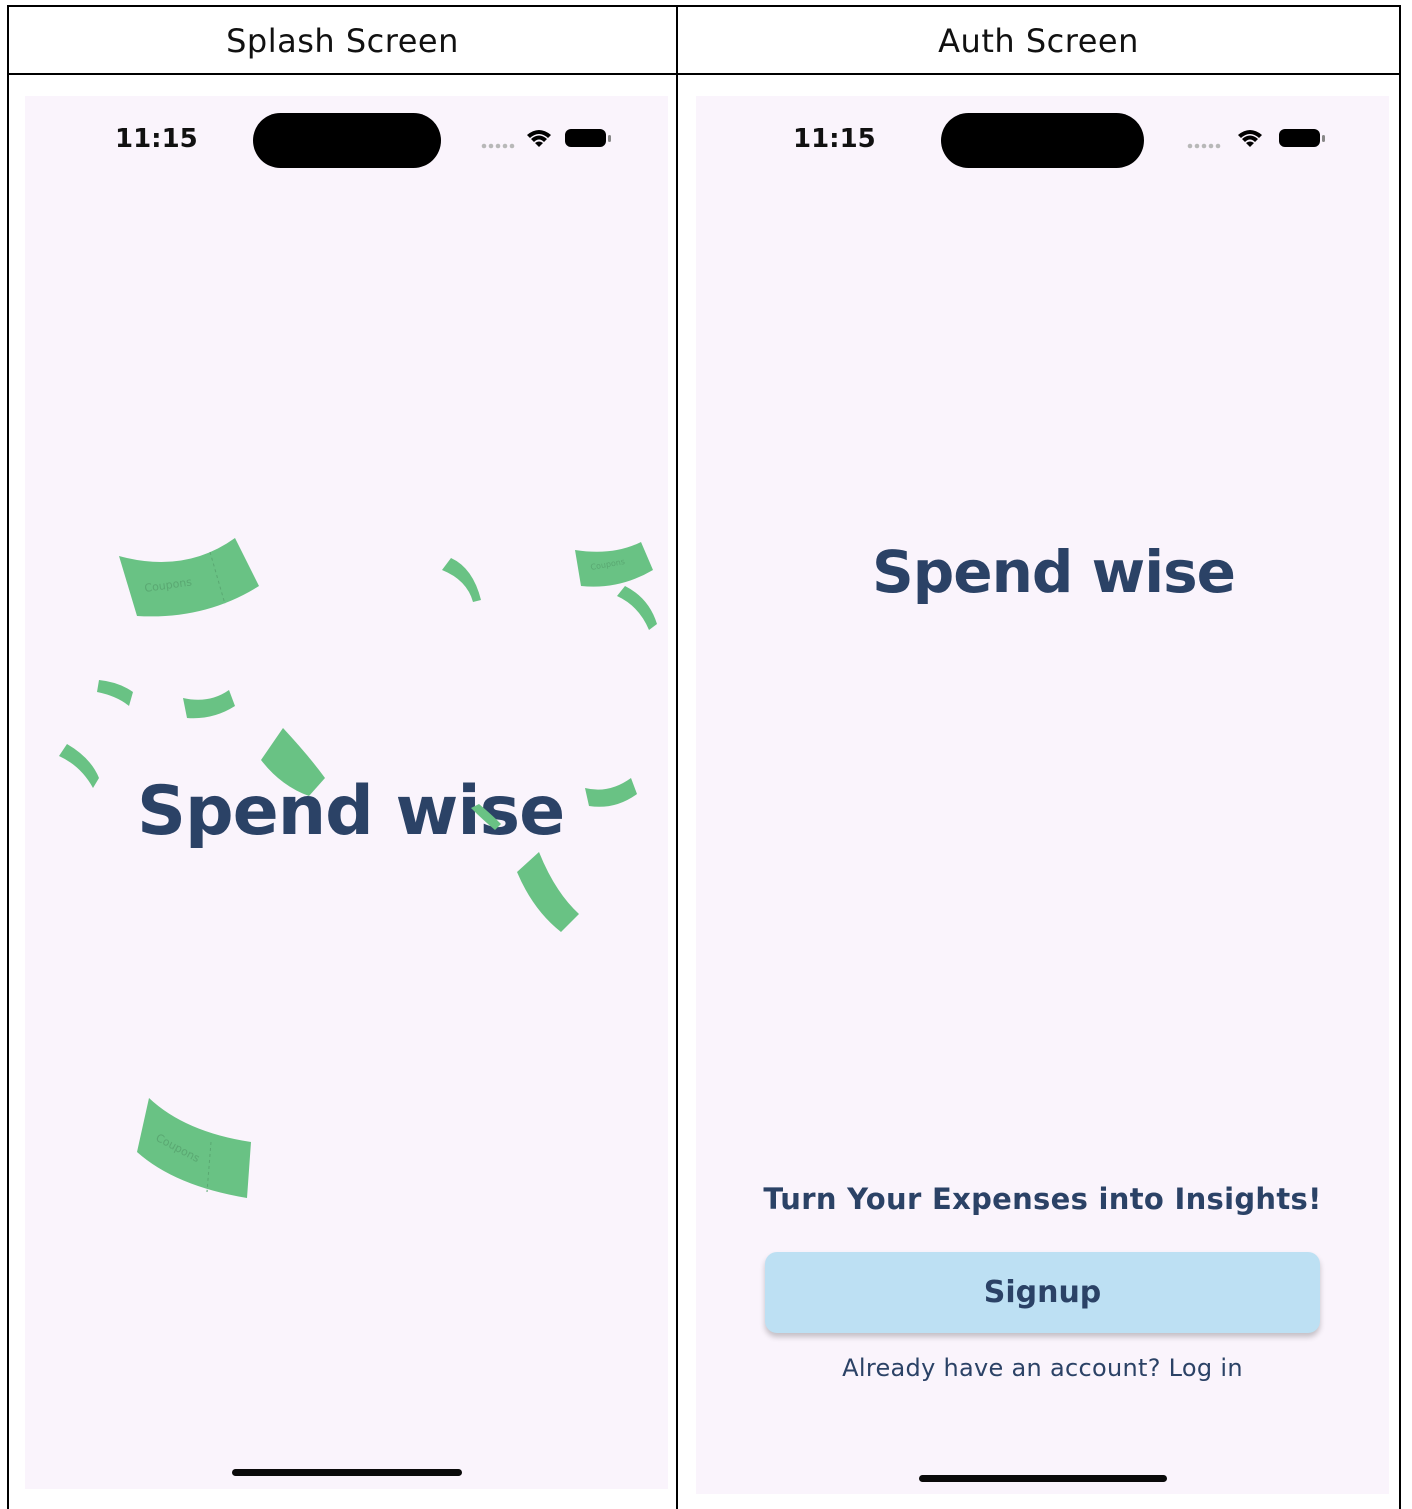 This screenshot has width=1412, height=1509. What do you see at coordinates (704, 74) in the screenshot?
I see `header-divider` at bounding box center [704, 74].